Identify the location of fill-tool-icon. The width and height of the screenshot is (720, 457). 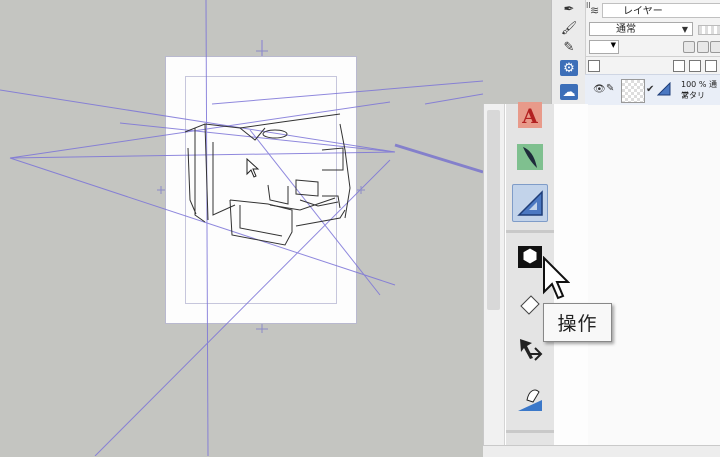
(530, 400).